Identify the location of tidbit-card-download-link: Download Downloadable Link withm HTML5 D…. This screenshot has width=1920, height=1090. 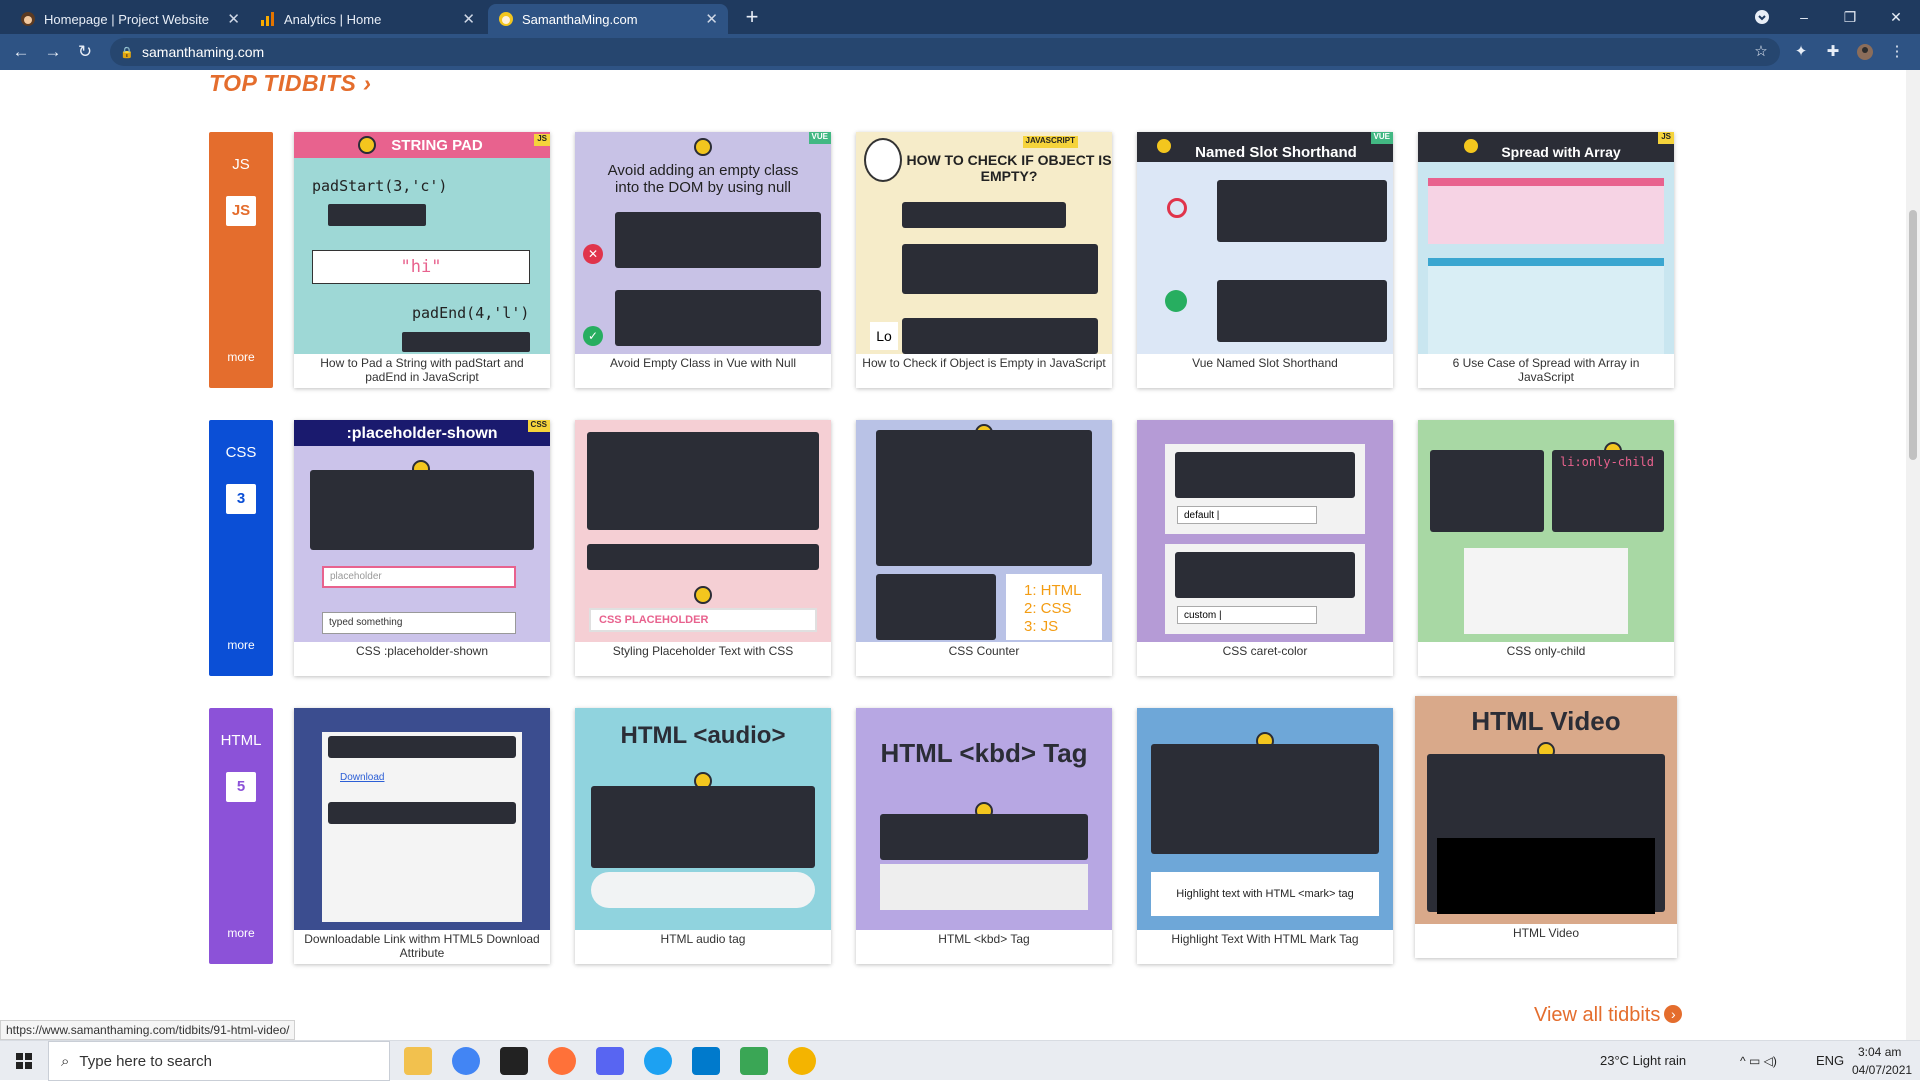
(422, 836).